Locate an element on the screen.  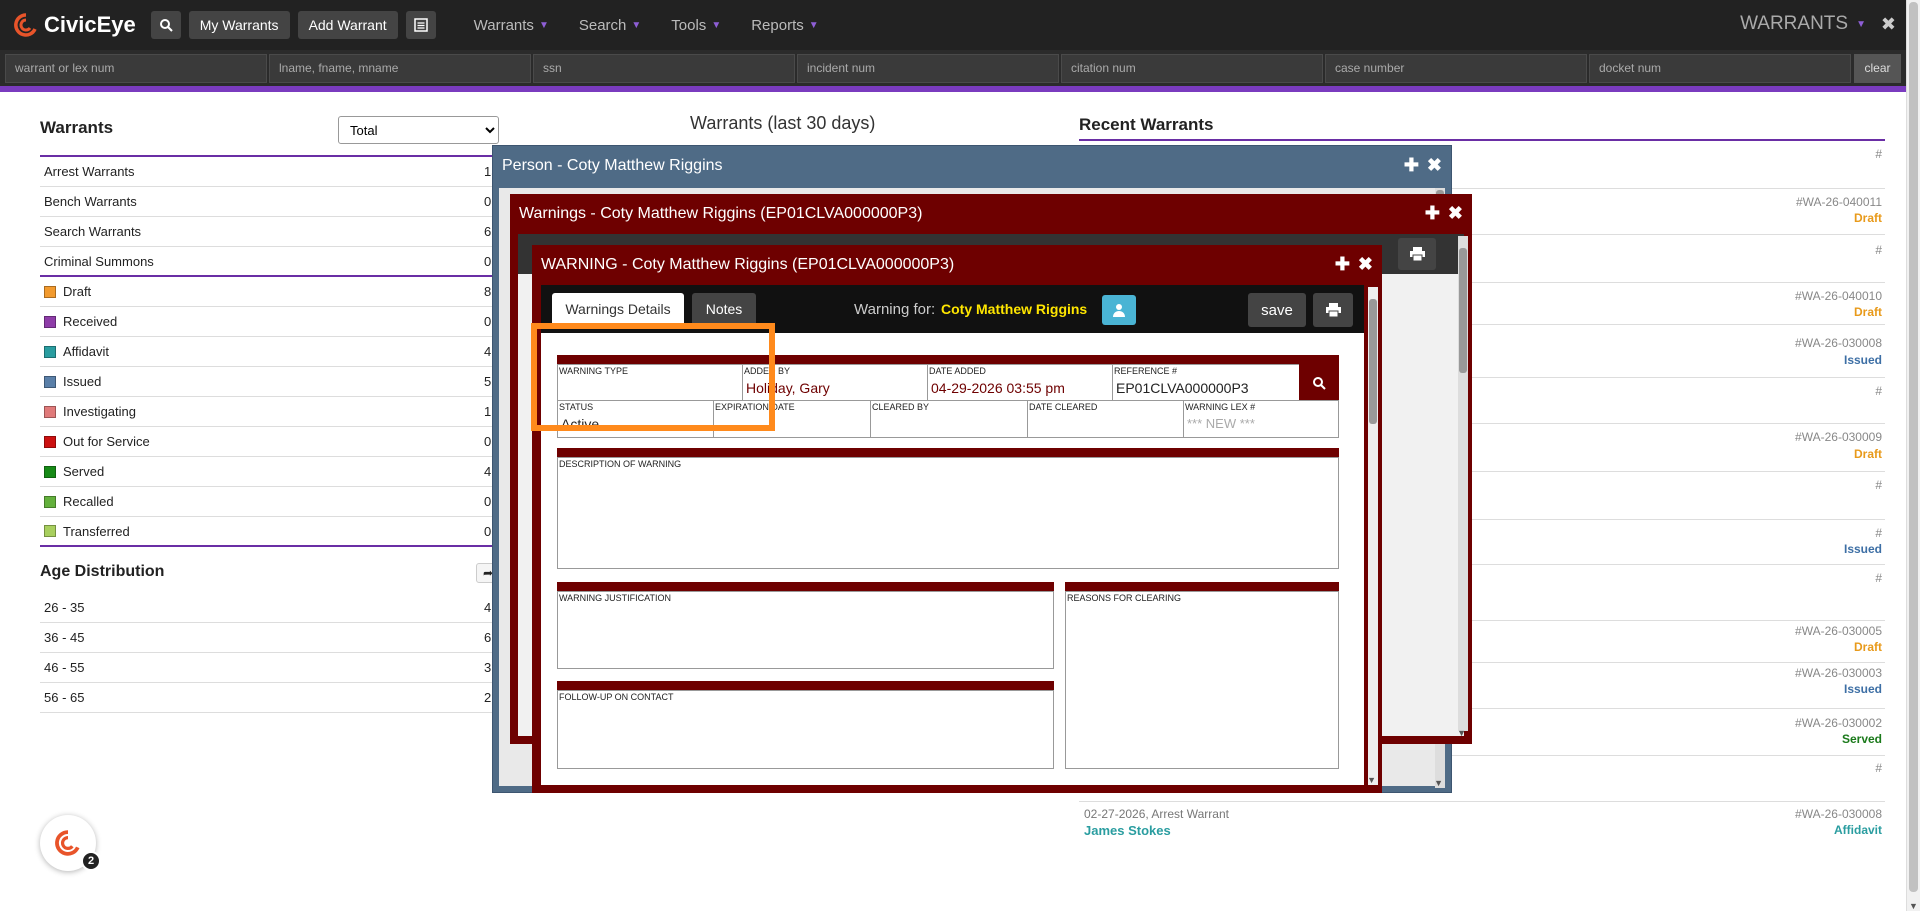
status-item-affidavit: Affidavit 4 is located at coordinates (270, 352).